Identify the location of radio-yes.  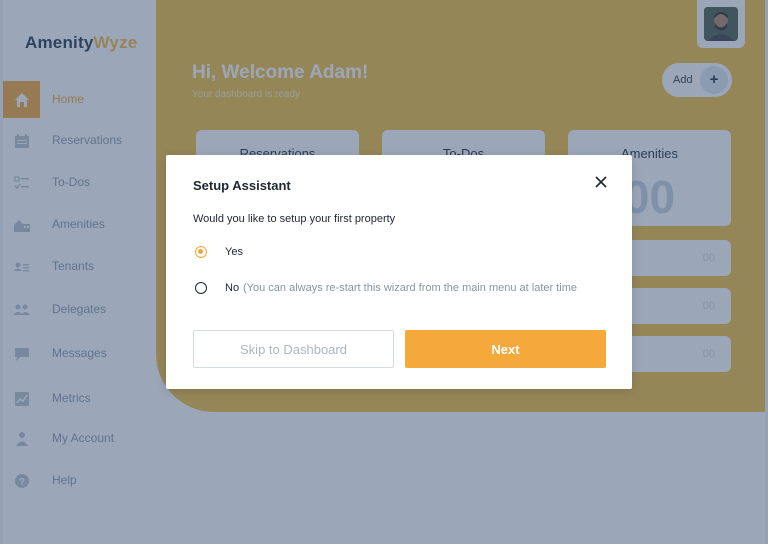
(201, 252).